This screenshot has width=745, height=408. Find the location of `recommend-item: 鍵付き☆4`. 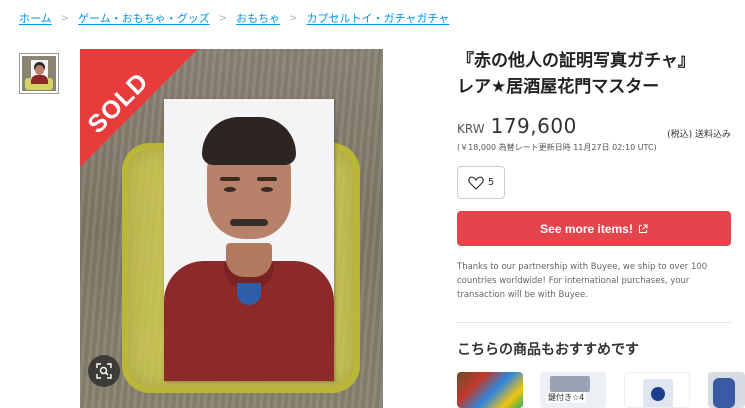

recommend-item: 鍵付き☆4 is located at coordinates (573, 390).